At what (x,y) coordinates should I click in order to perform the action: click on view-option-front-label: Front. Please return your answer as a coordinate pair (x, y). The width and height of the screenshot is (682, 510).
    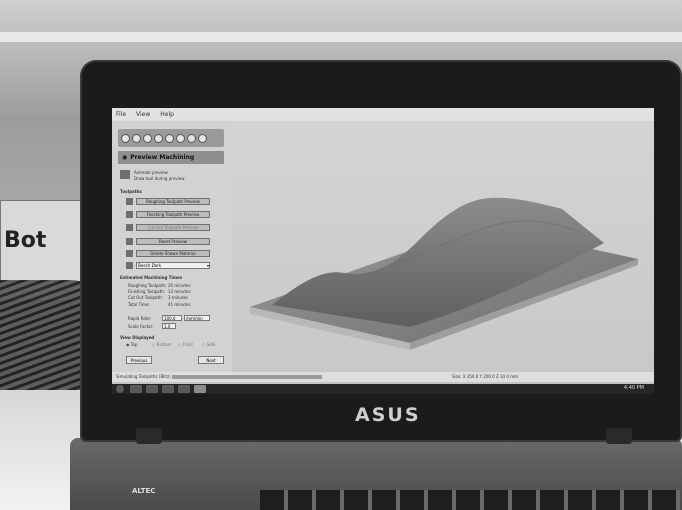
    Looking at the image, I should click on (187, 344).